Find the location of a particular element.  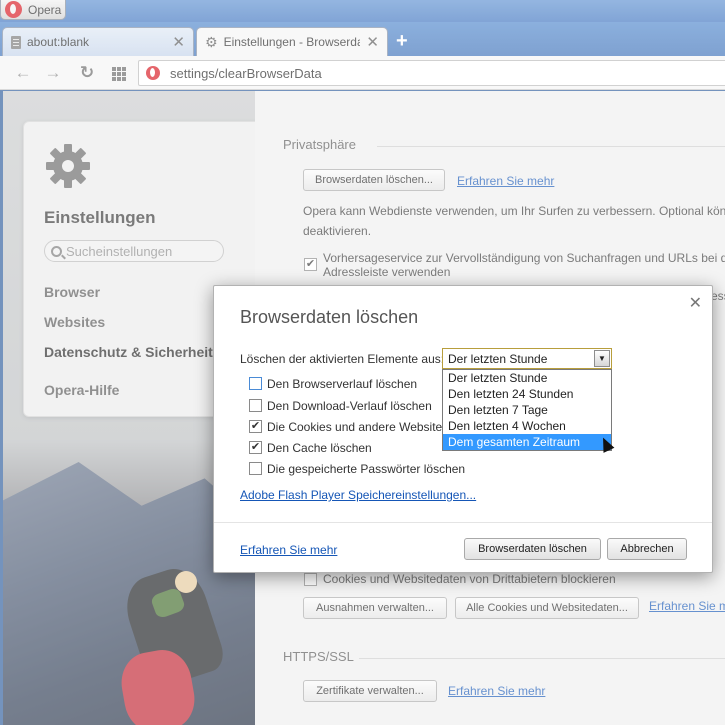

period-option: Den letzten 7 Tage is located at coordinates (527, 410).